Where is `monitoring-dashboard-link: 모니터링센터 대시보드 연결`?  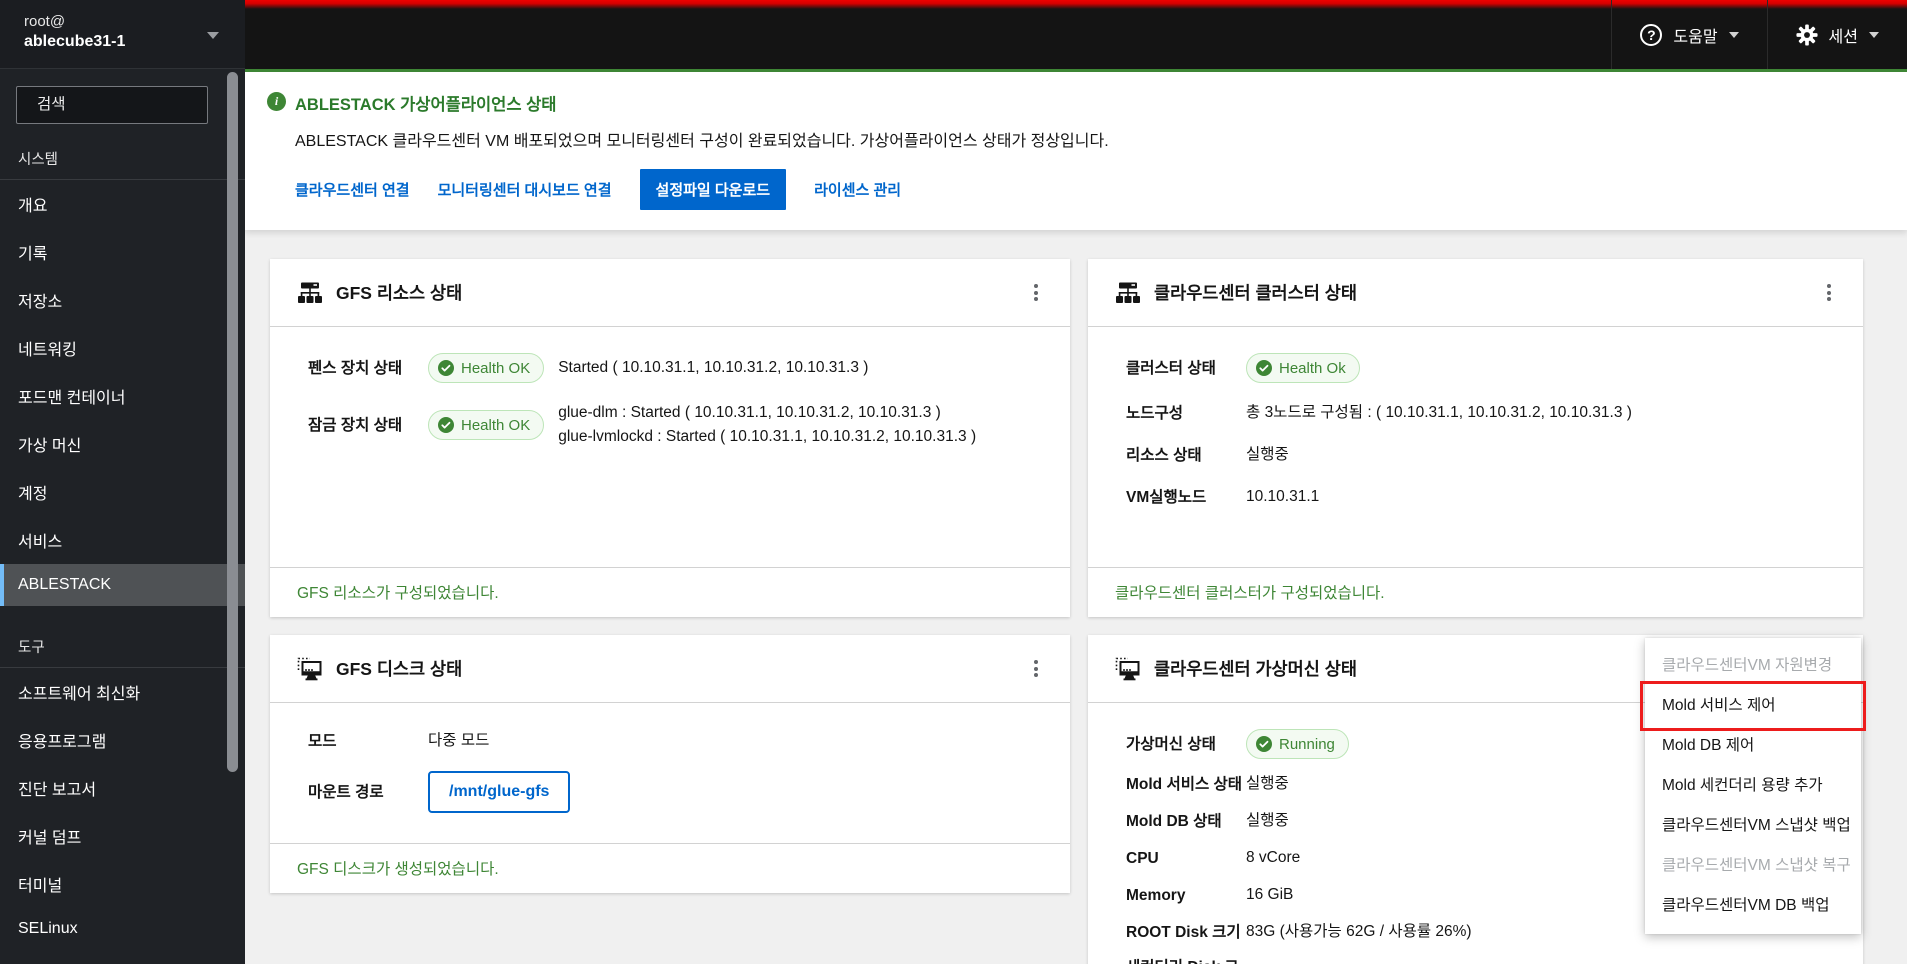 monitoring-dashboard-link: 모니터링센터 대시보드 연결 is located at coordinates (525, 189).